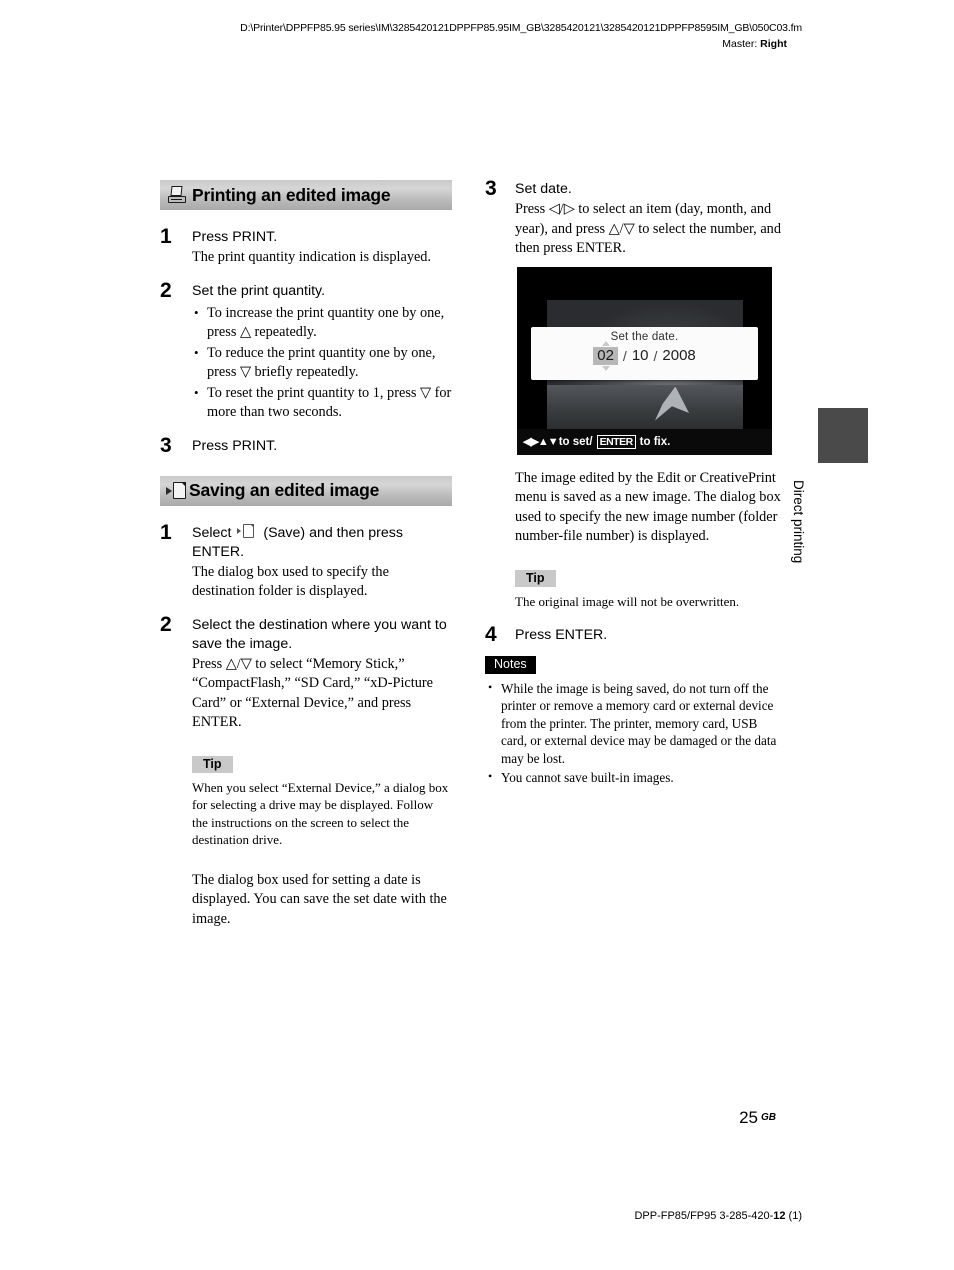 This screenshot has height=1270, width=954. Describe the element at coordinates (388, 1118) in the screenshot. I see `page-number: 25 GB` at that location.